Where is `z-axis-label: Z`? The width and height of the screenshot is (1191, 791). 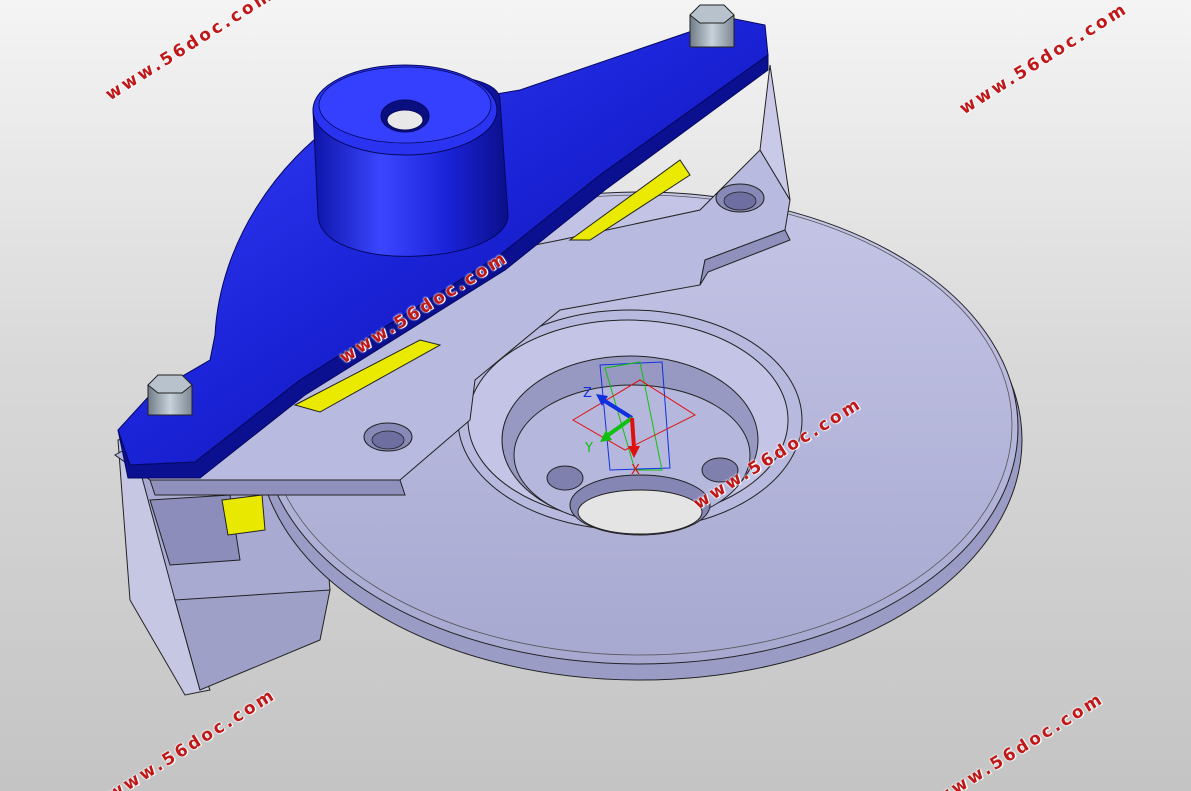 z-axis-label: Z is located at coordinates (587, 393).